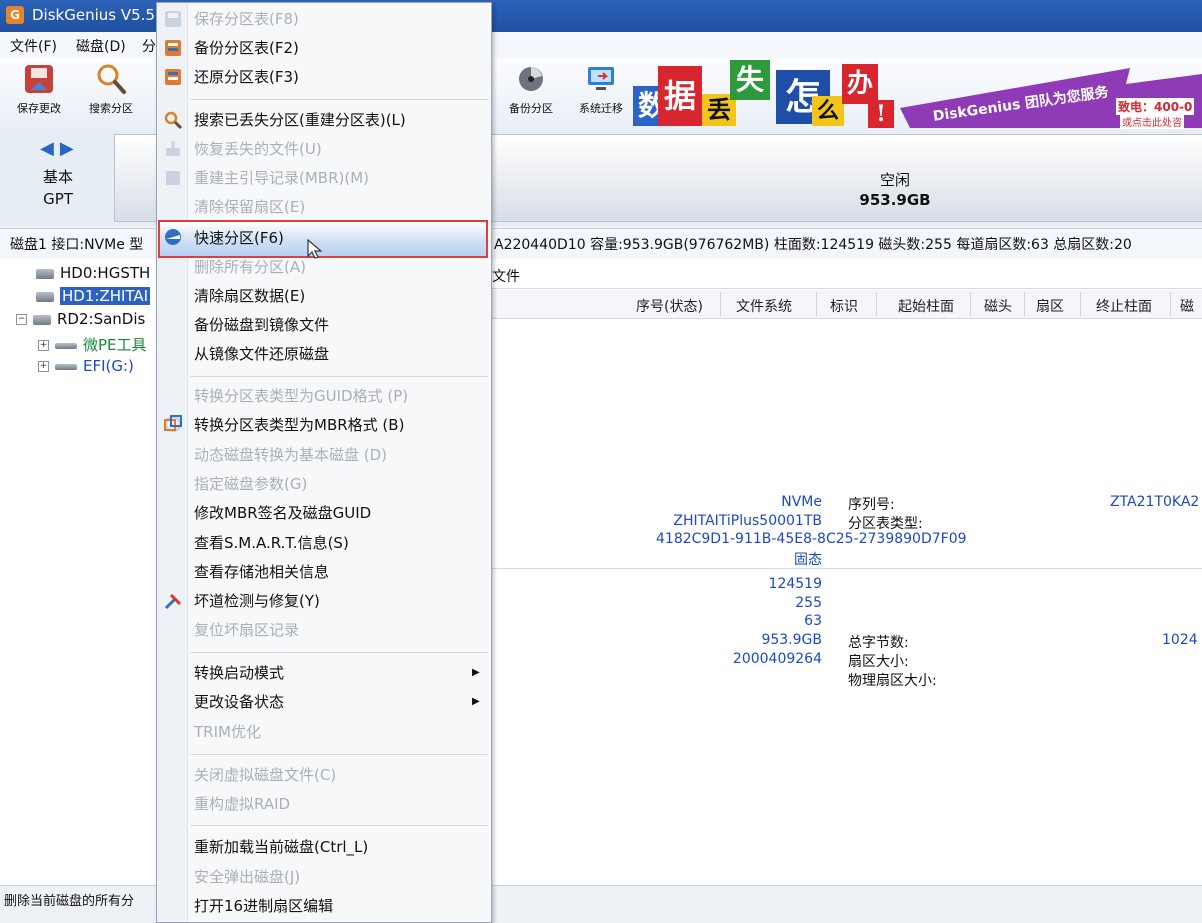  I want to click on menu-dynamic-to-basic: 动态磁盘转换为基本磁盘 (D), so click(290, 454).